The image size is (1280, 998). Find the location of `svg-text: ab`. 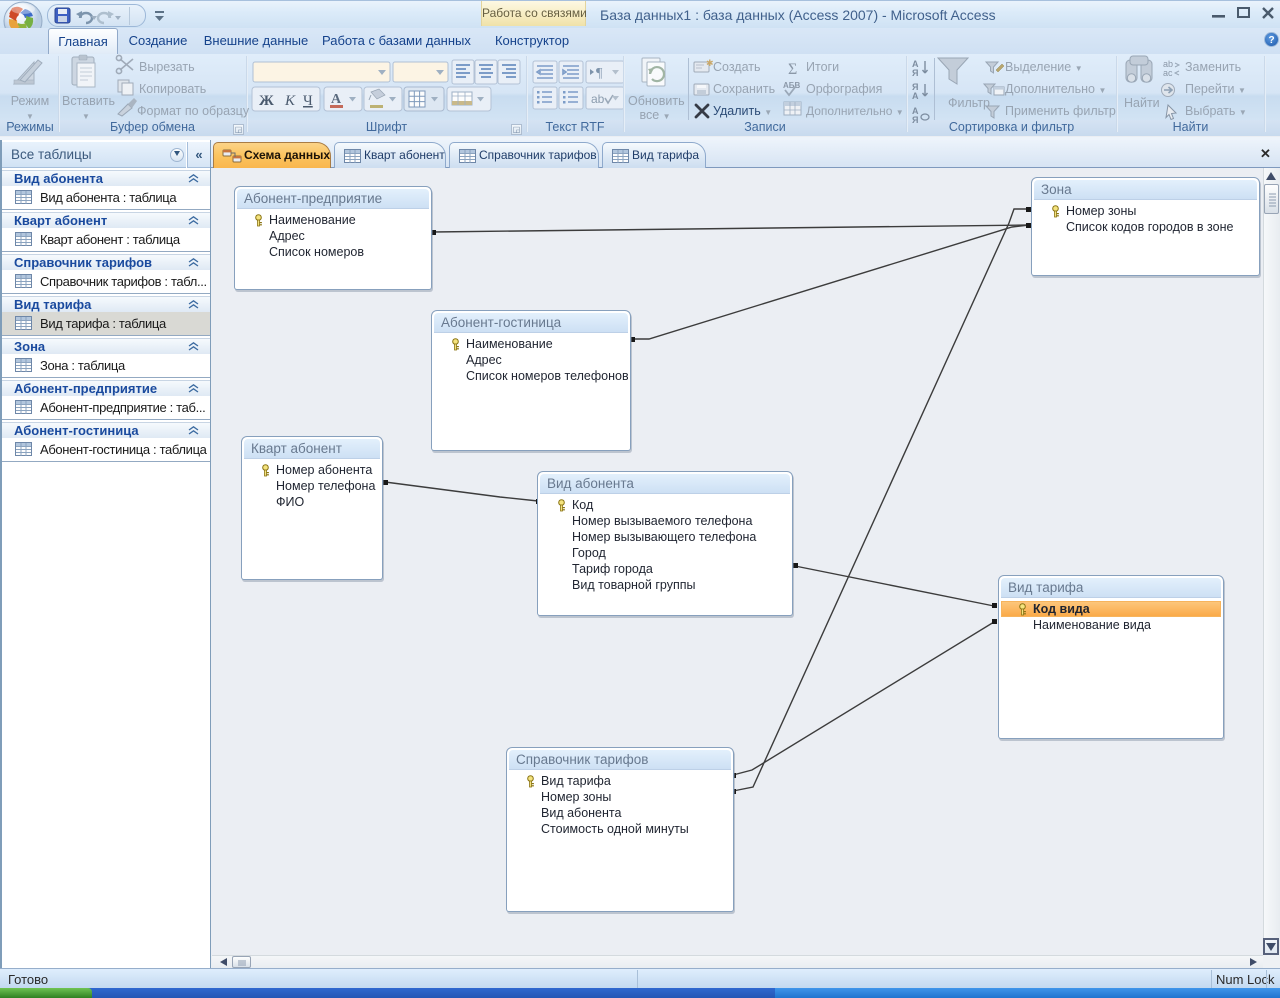

svg-text: ab is located at coordinates (598, 99).